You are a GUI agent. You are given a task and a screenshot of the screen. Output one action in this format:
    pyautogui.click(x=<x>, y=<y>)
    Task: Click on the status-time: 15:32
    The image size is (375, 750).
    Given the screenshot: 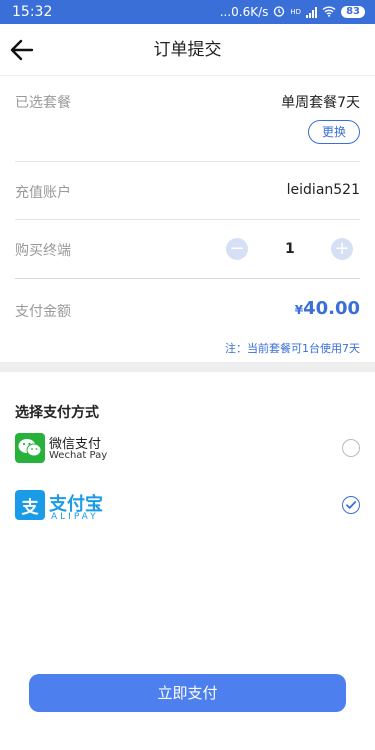 What is the action you would take?
    pyautogui.click(x=32, y=12)
    